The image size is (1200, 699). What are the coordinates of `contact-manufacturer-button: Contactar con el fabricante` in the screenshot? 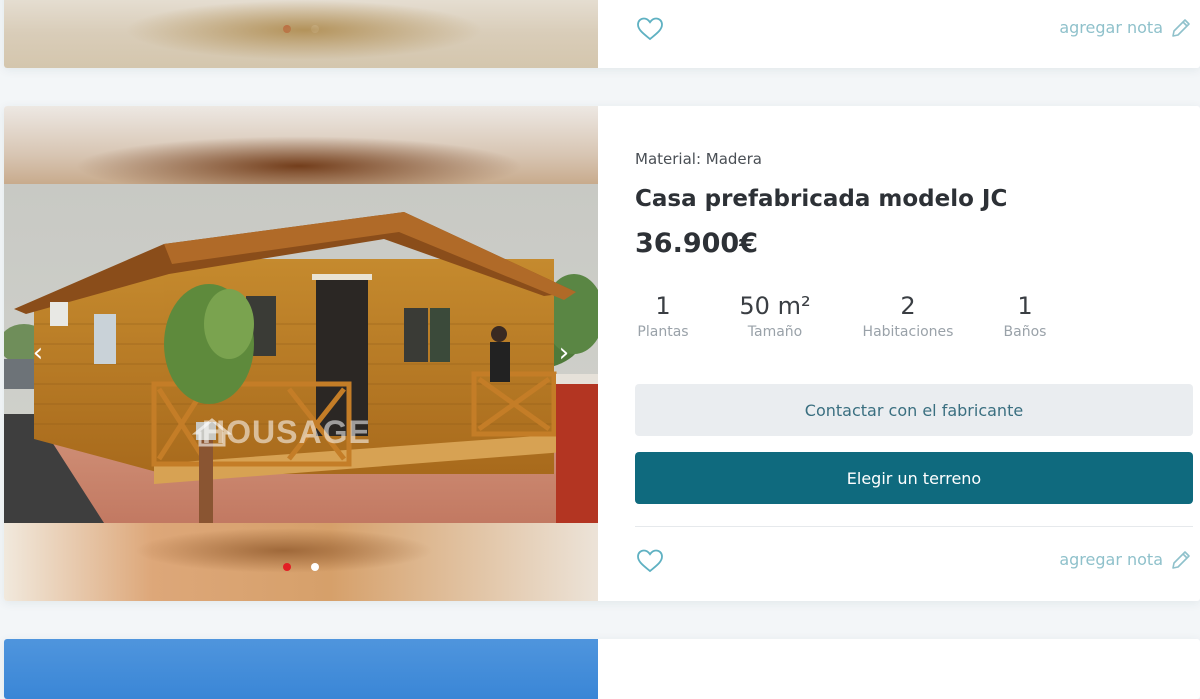 It's located at (914, 410).